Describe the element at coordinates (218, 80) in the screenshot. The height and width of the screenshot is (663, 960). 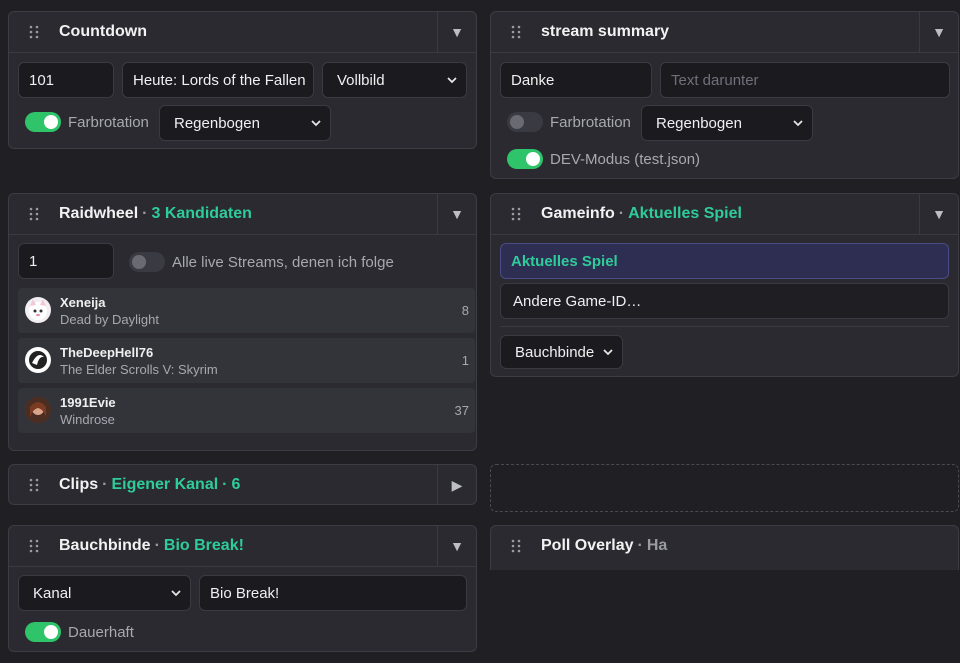
I see `countdown-text-input: Heute: Lords of the Fallen` at that location.